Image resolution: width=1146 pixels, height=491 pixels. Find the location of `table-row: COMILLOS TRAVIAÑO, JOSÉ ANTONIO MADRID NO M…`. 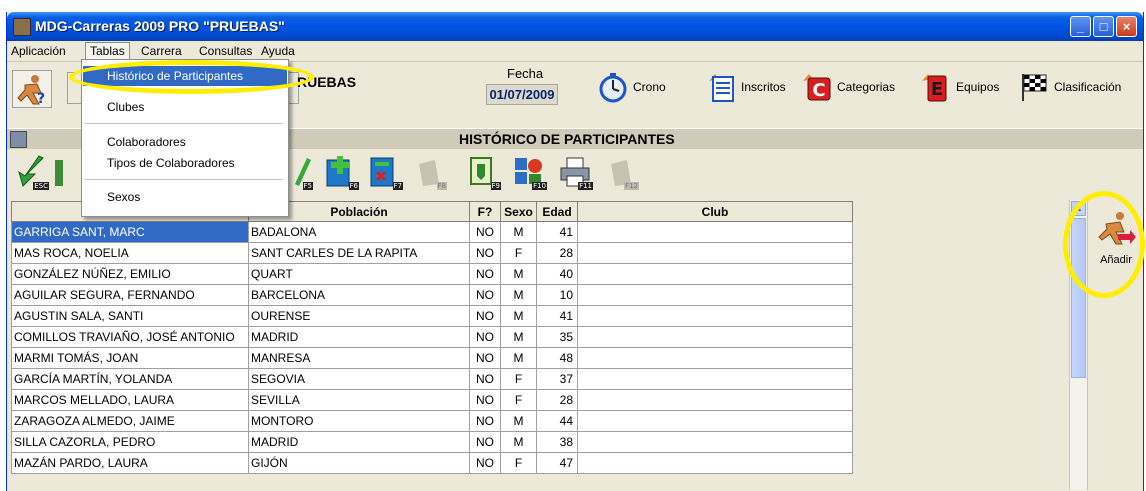

table-row: COMILLOS TRAVIAÑO, JOSÉ ANTONIO MADRID NO M… is located at coordinates (432, 337).